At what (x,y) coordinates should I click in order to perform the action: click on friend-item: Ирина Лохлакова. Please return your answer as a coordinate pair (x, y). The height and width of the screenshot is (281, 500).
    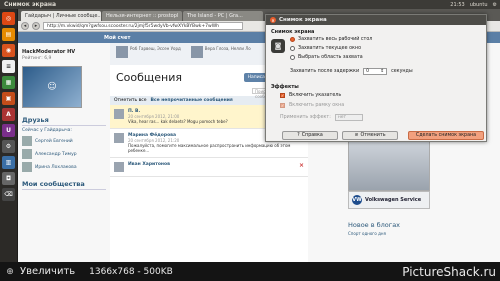
    Looking at the image, I should click on (64, 167).